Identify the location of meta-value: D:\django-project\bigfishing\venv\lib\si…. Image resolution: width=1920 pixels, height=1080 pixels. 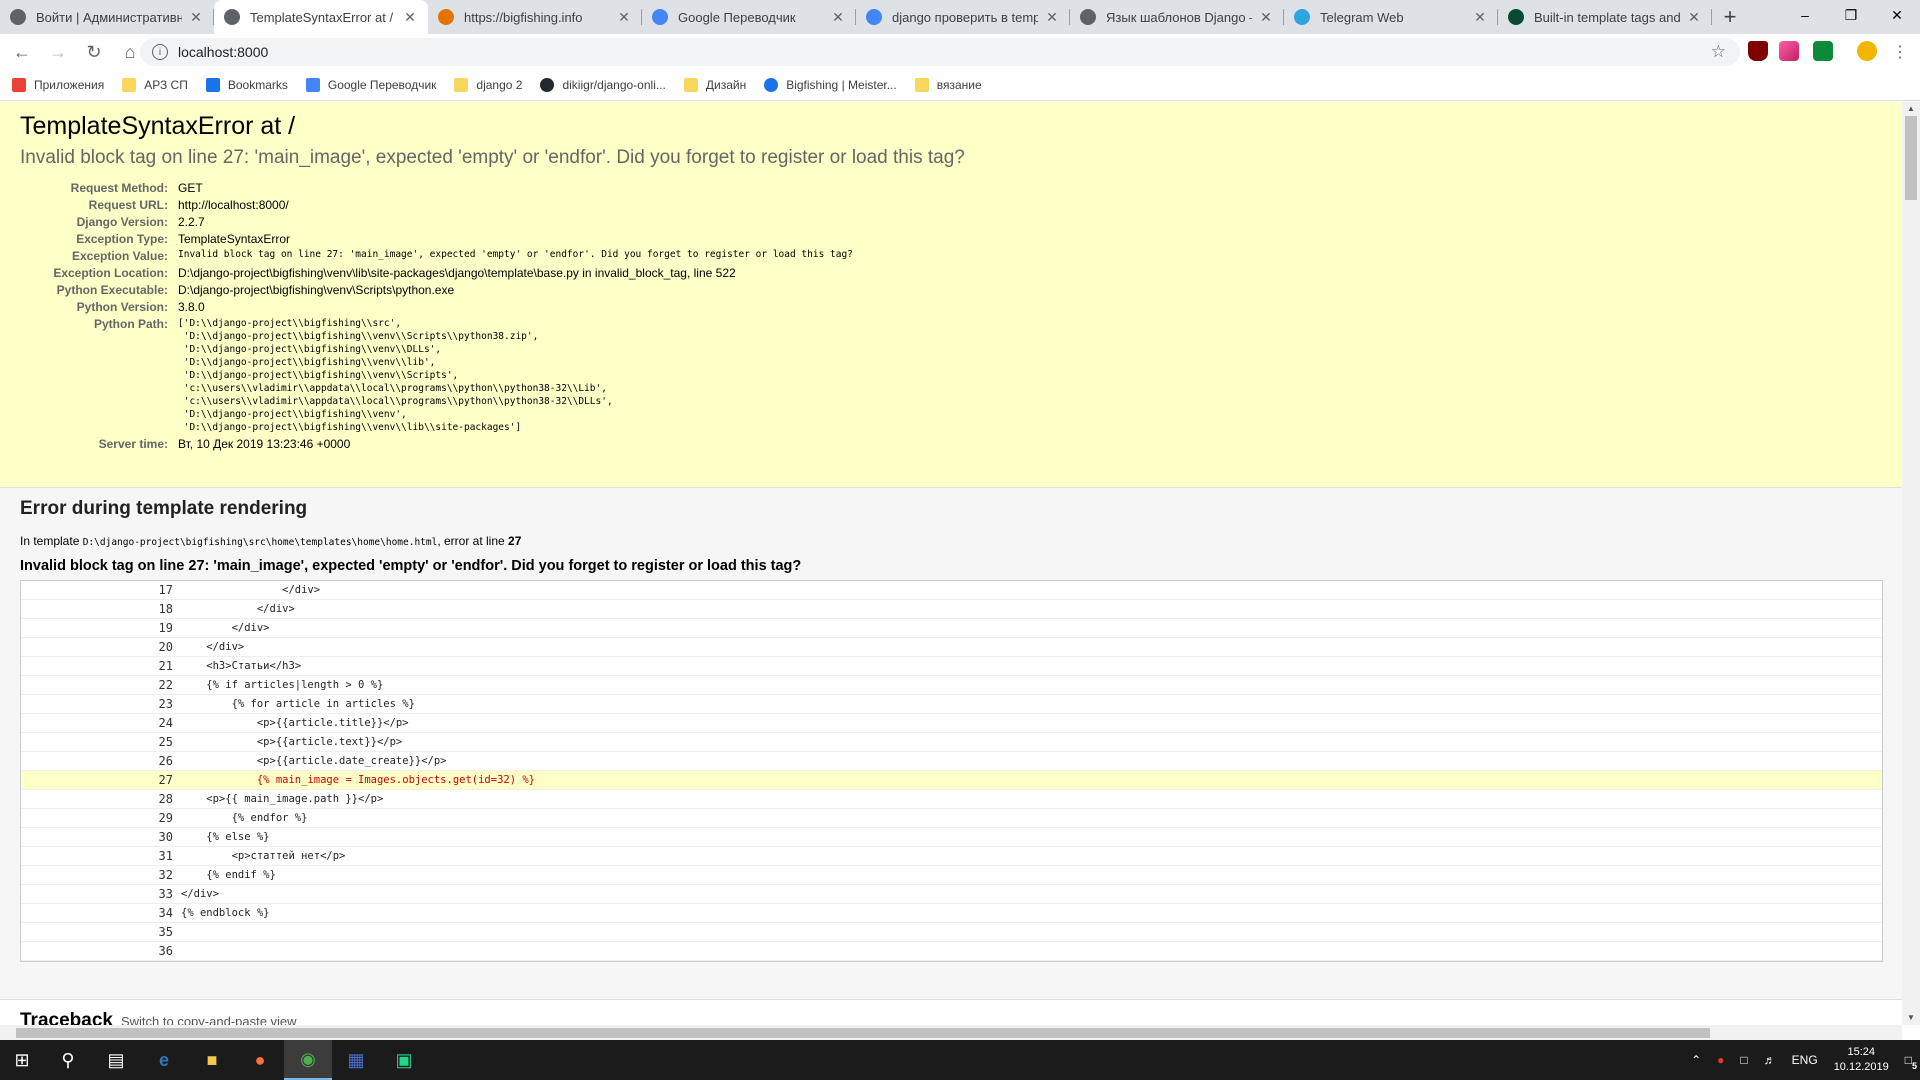
(457, 273).